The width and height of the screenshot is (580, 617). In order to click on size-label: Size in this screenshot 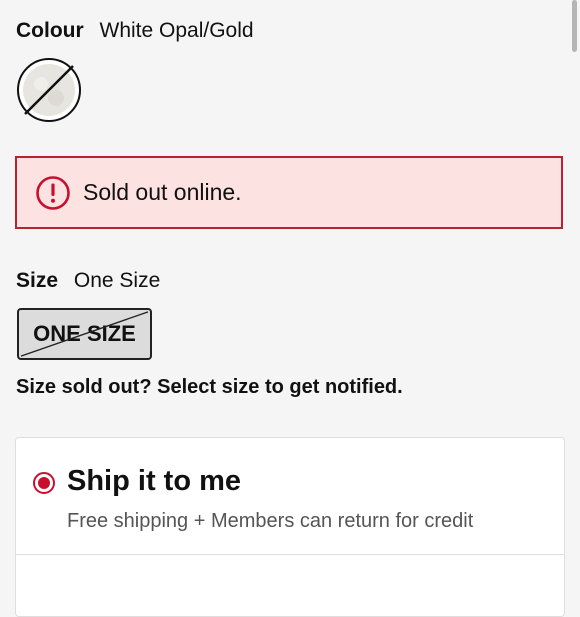, I will do `click(37, 280)`.